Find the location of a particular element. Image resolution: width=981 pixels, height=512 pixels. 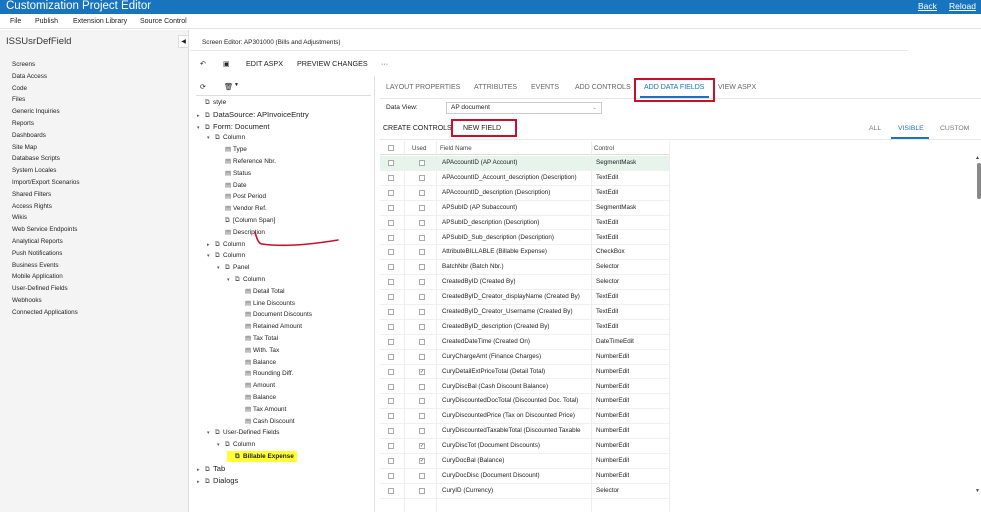

reload-link: Reload is located at coordinates (962, 6).